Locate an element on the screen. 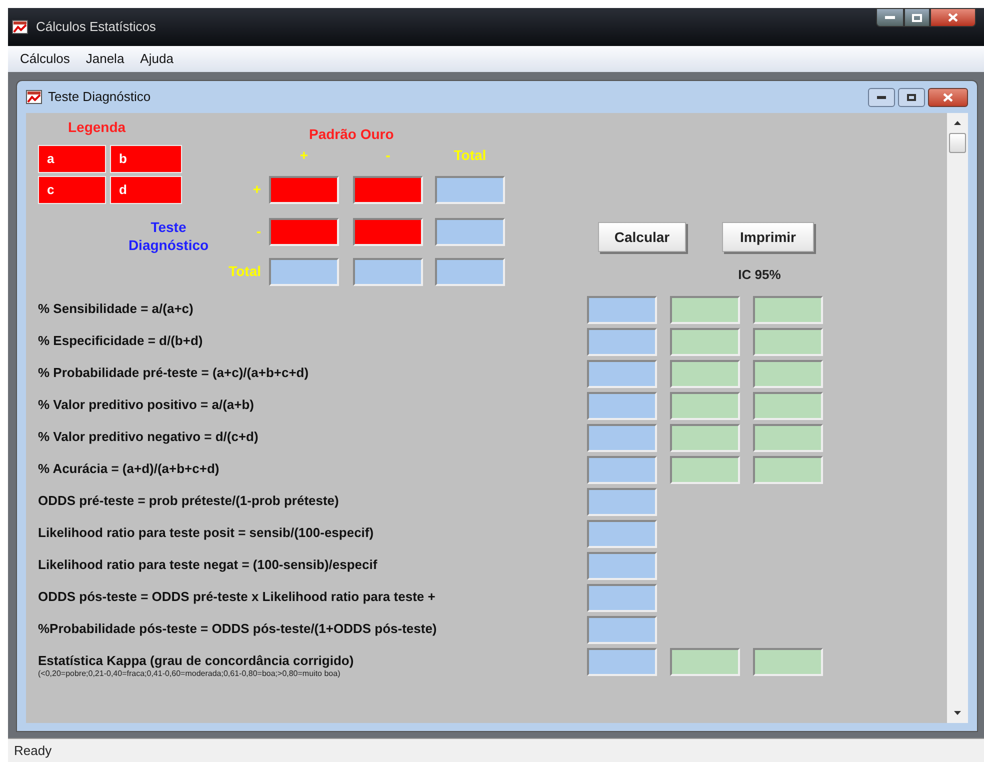  statistic-label: ODDS pré-teste = prob préteste/(1-prob préteste) is located at coordinates (189, 501).